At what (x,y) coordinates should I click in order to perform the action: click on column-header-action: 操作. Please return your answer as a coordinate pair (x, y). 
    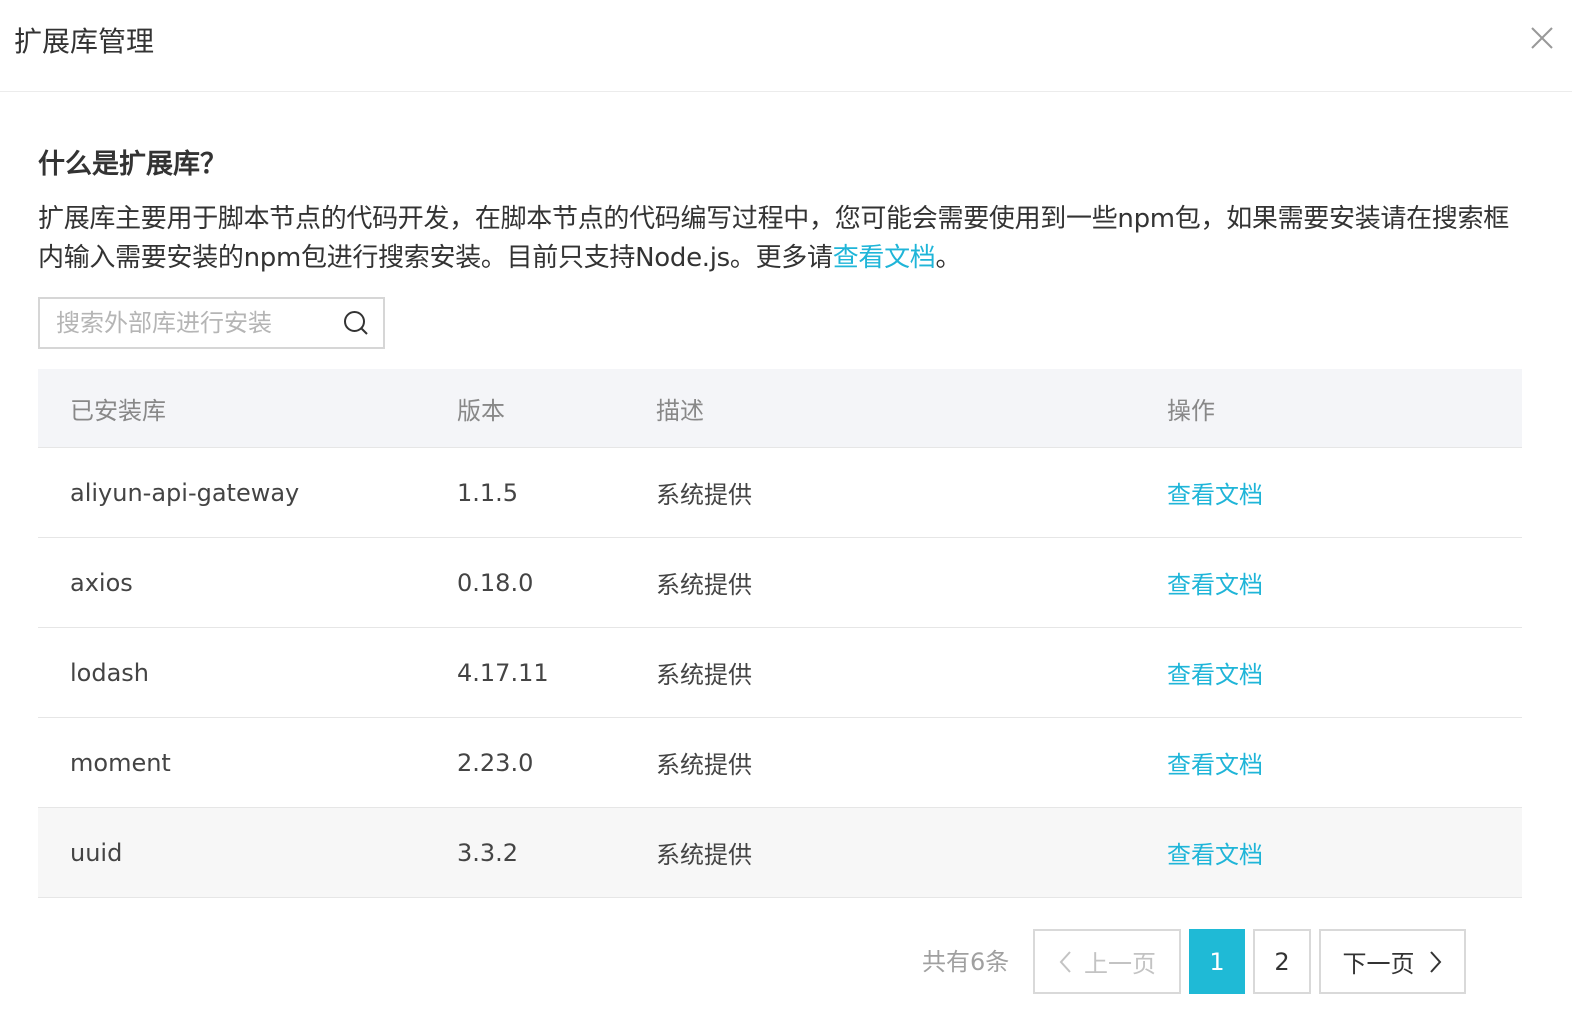
    Looking at the image, I should click on (1191, 410).